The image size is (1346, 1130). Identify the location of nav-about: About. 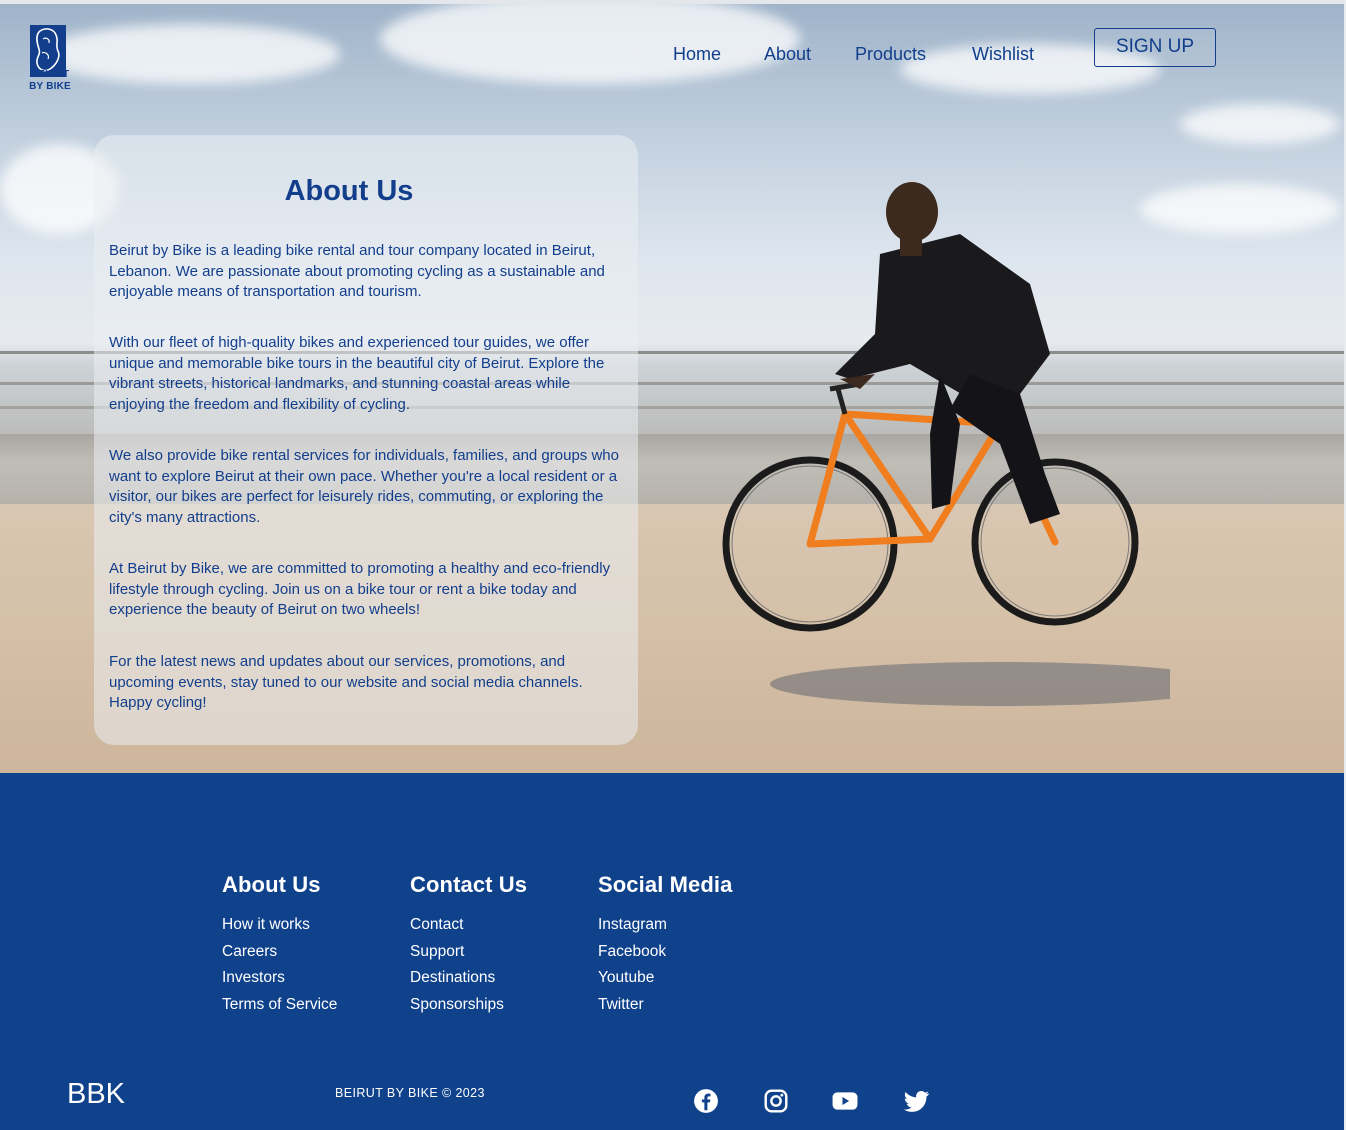
(787, 54).